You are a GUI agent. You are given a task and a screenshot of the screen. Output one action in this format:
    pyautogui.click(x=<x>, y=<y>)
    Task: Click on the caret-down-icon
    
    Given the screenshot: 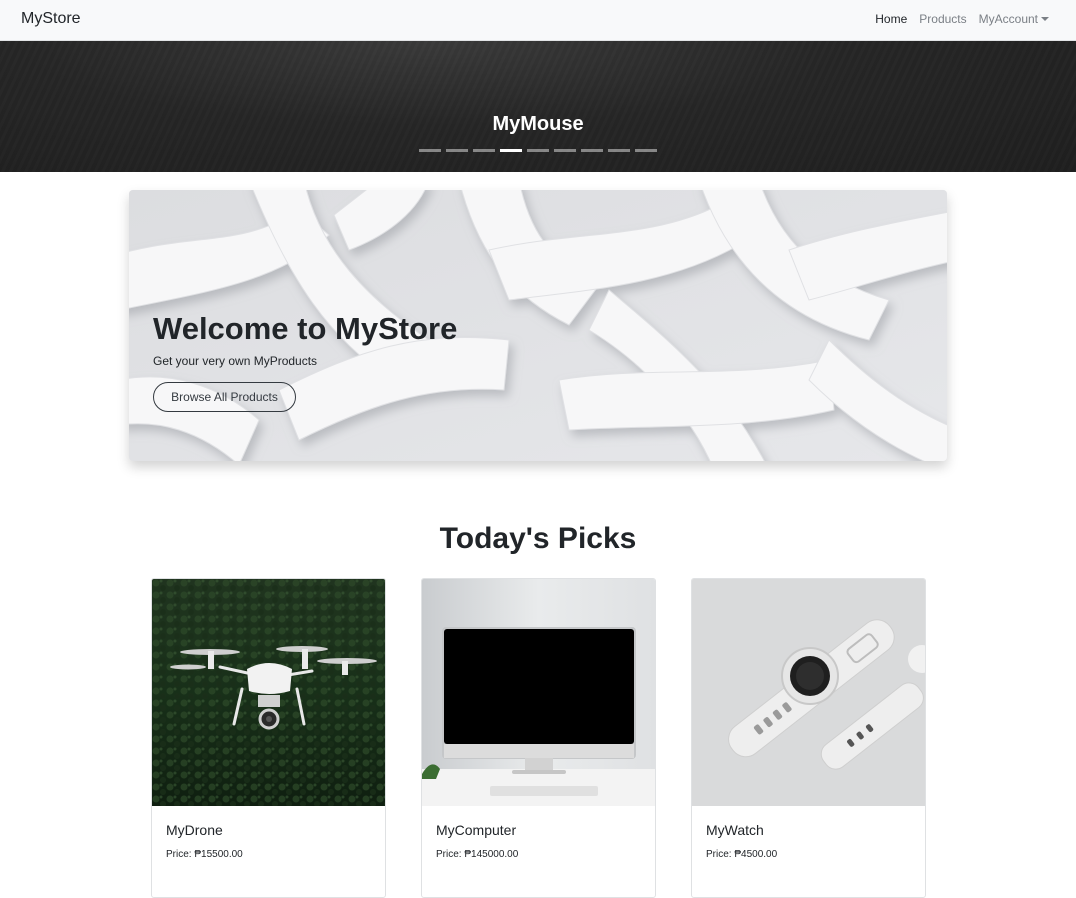 What is the action you would take?
    pyautogui.click(x=1045, y=19)
    